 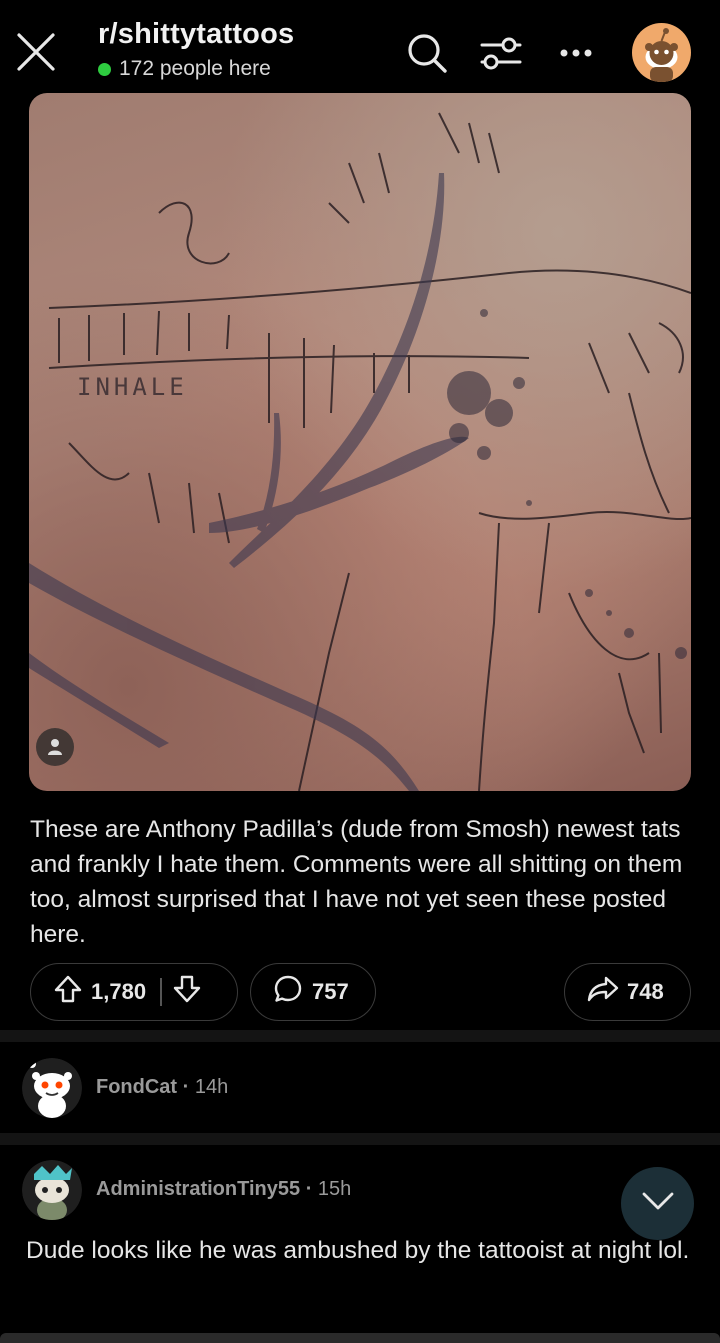 I want to click on comment-meta: FondCat · 14h, so click(x=162, y=1087).